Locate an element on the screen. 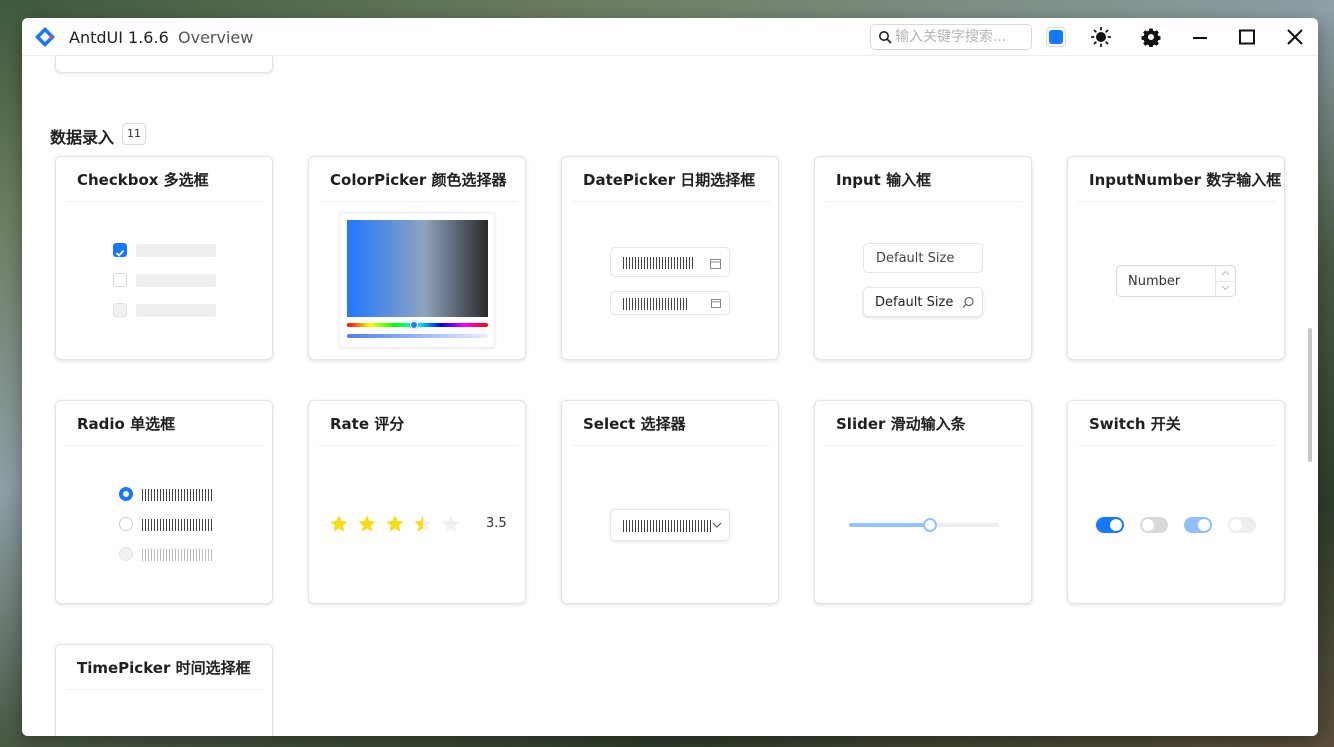  card-title: Input 输入框 is located at coordinates (884, 180).